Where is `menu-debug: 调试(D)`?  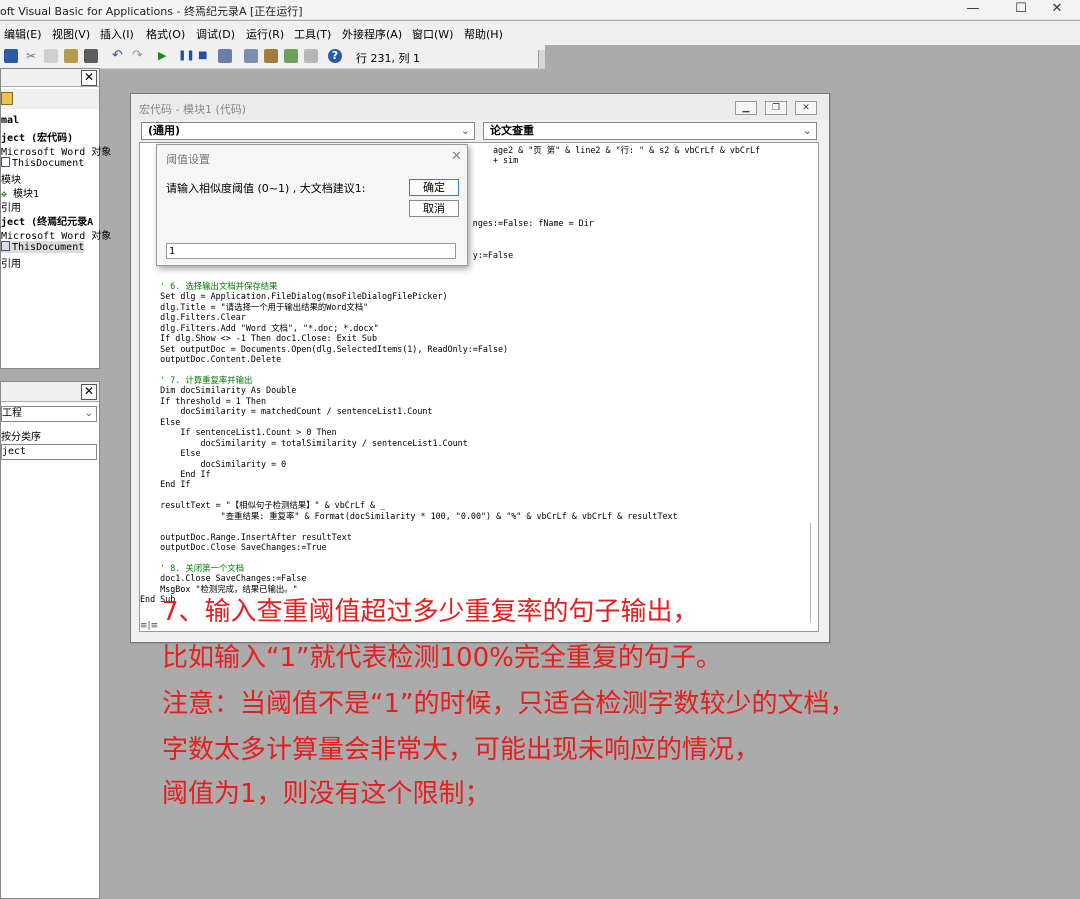
menu-debug: 调试(D) is located at coordinates (215, 34).